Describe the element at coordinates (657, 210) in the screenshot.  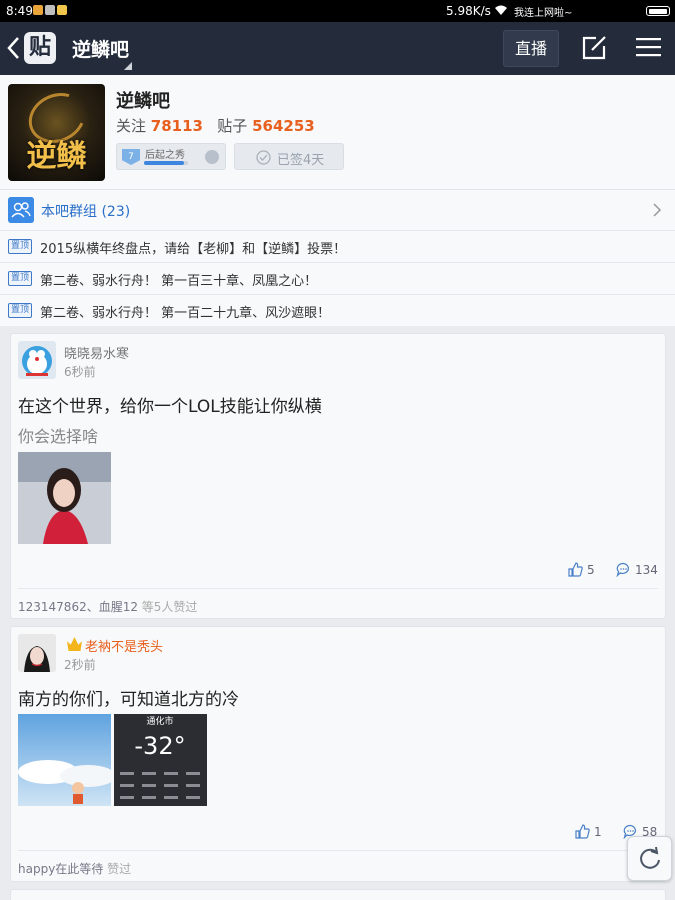
I see `chevron-right-icon` at that location.